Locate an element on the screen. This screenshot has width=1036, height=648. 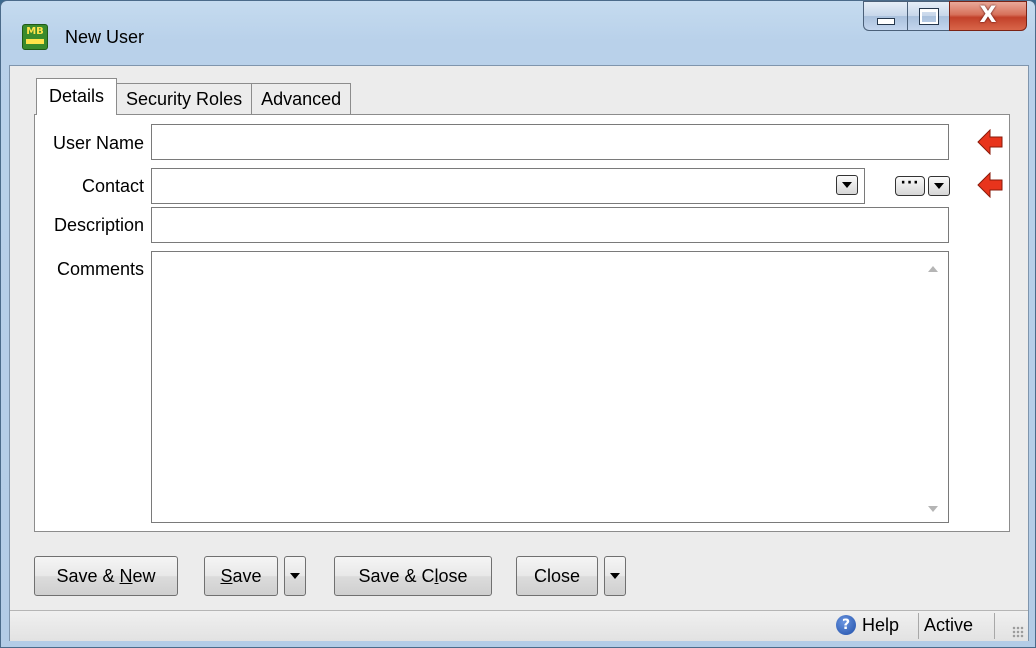
contact-label: Contact is located at coordinates (112, 186).